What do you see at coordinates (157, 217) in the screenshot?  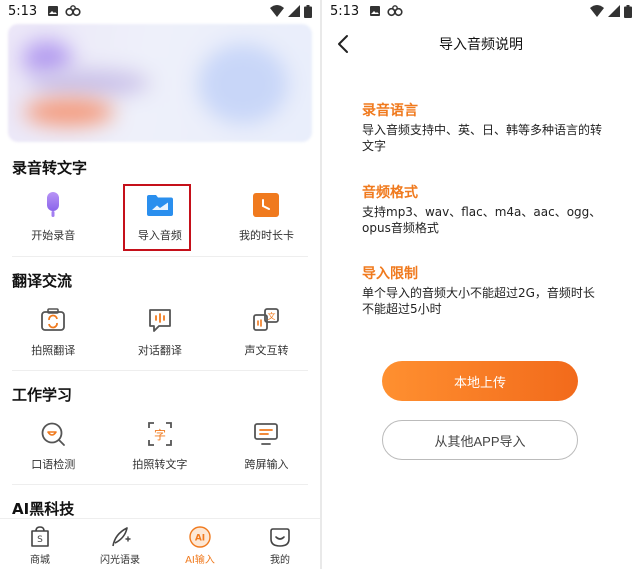 I see `highlight-box` at bounding box center [157, 217].